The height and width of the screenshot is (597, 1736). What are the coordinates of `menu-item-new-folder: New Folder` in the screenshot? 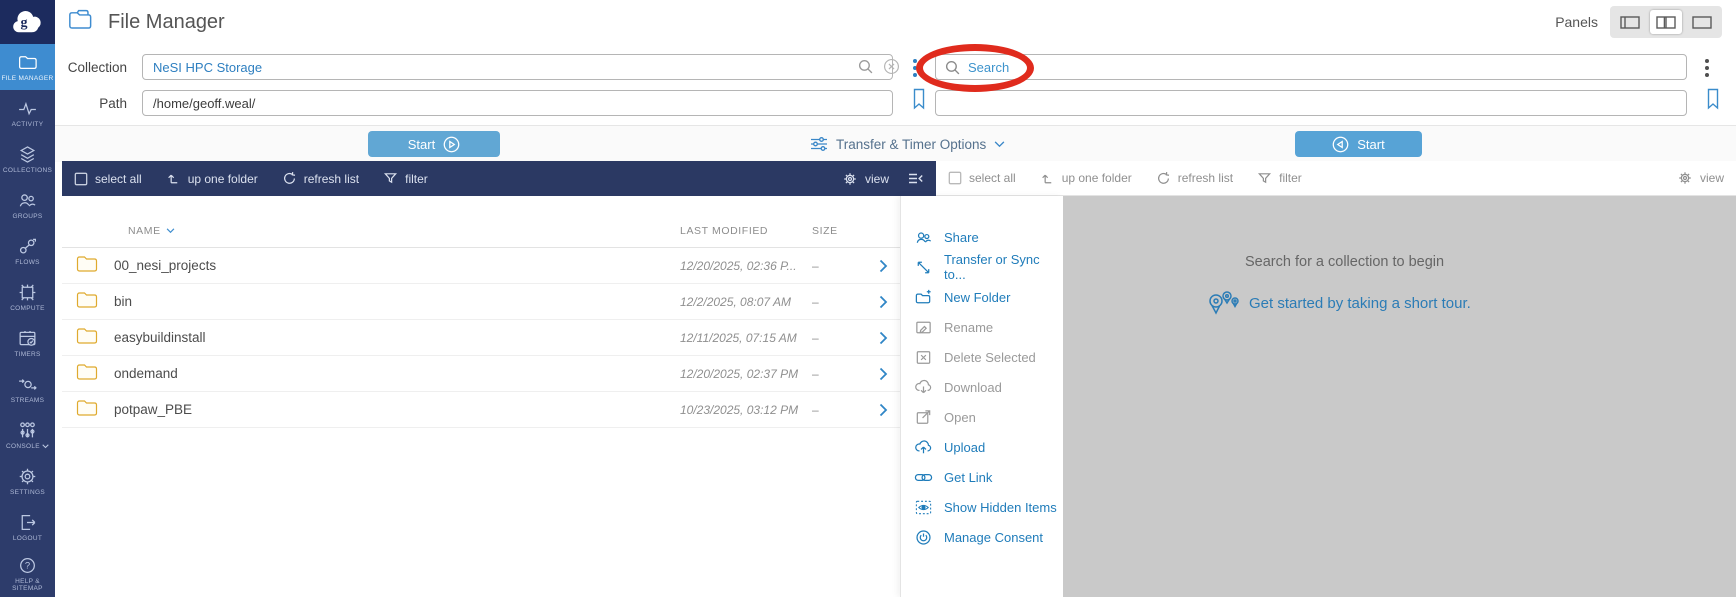 It's located at (982, 297).